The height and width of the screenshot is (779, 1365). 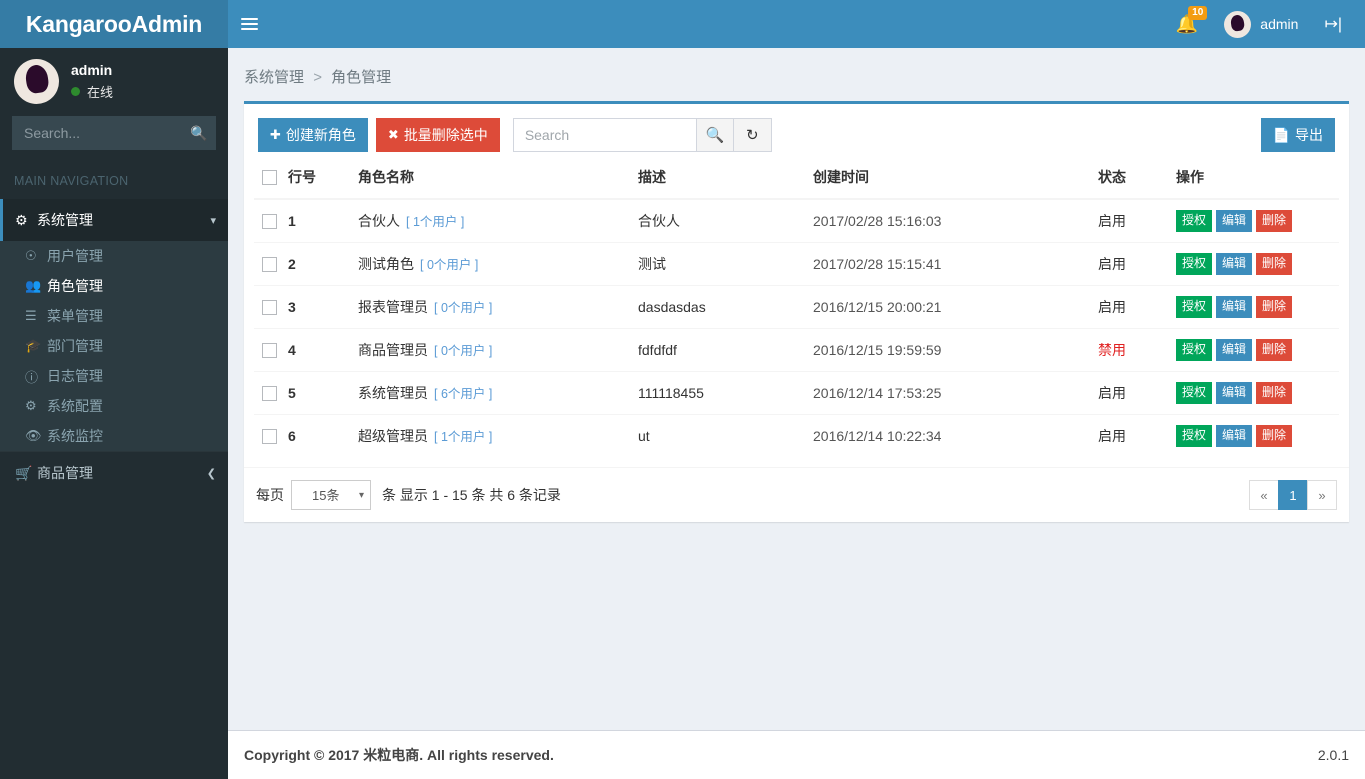 I want to click on cell-name: 合伙人 [ 1个用户 ], so click(x=490, y=220).